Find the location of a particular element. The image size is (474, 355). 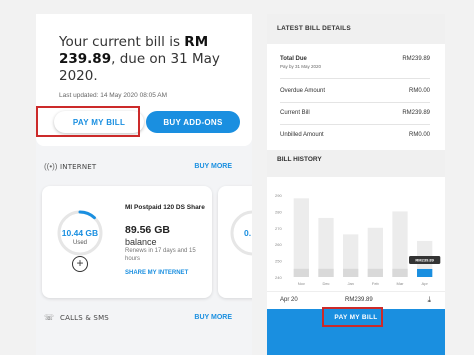

plan-usage-card-2: 0. is located at coordinates (235, 242).